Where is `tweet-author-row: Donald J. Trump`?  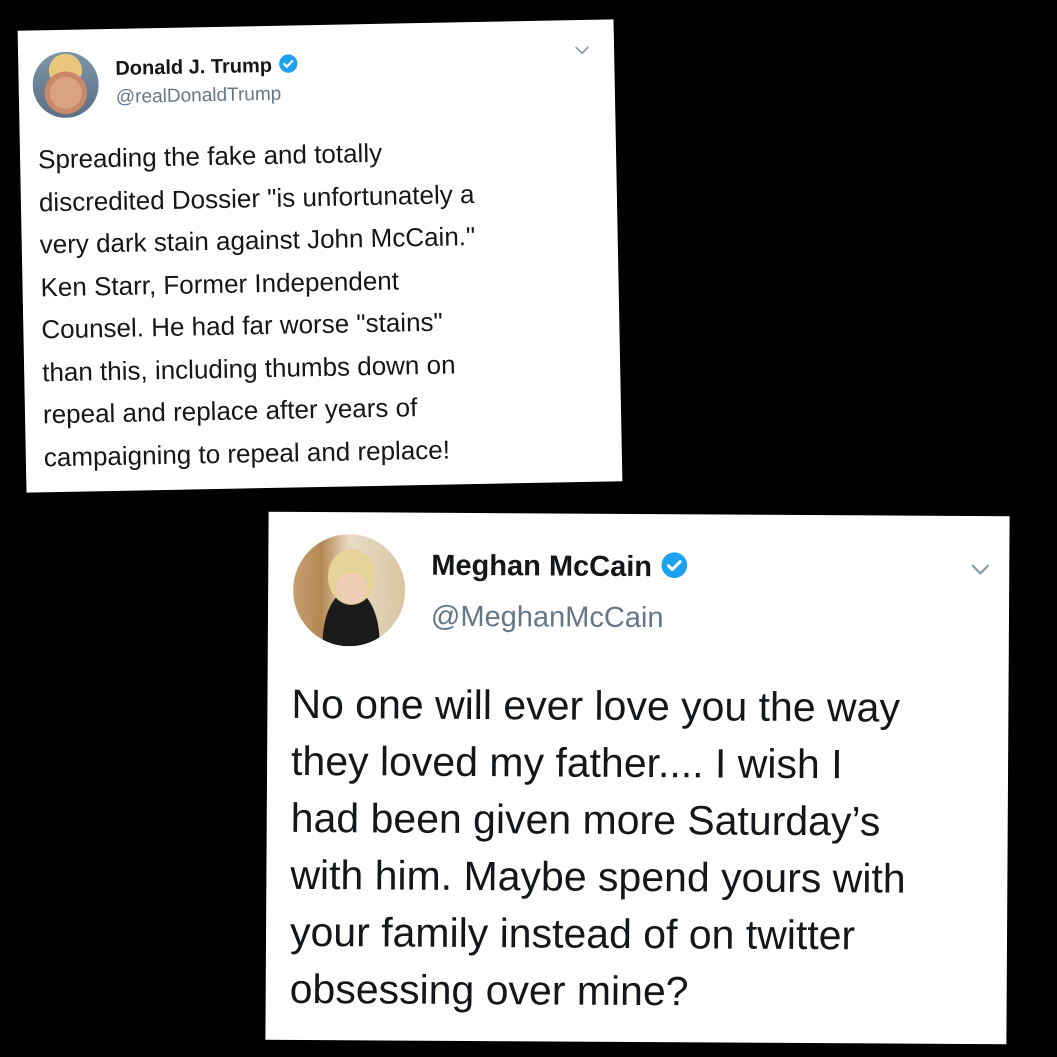
tweet-author-row: Donald J. Trump is located at coordinates (206, 67).